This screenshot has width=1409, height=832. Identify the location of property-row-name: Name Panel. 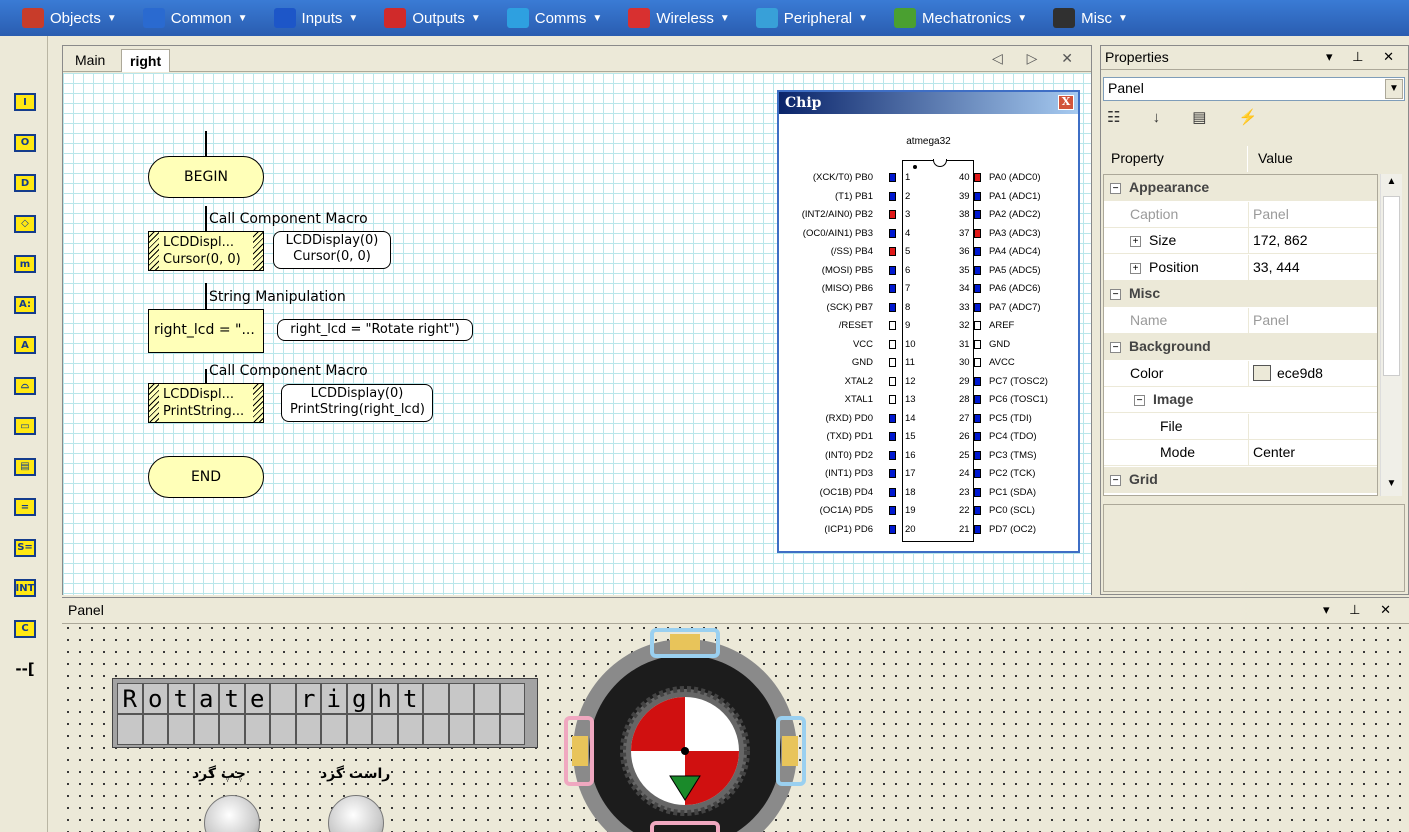
(1240, 320).